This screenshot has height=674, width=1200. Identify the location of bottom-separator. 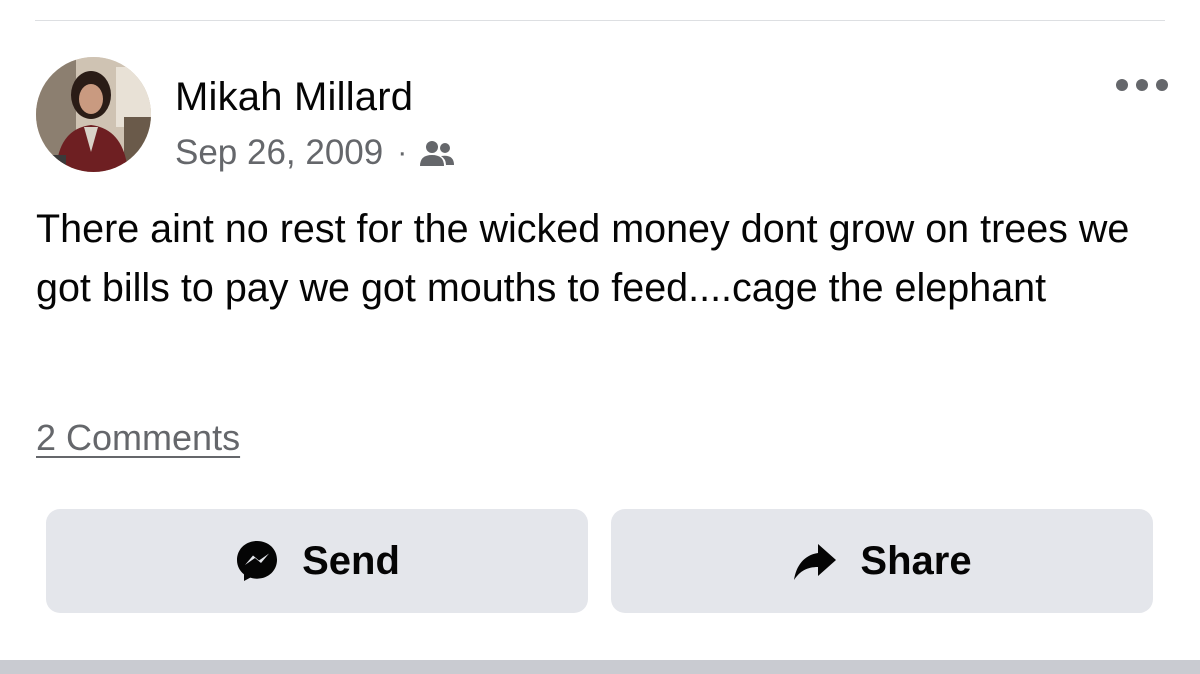
(600, 667).